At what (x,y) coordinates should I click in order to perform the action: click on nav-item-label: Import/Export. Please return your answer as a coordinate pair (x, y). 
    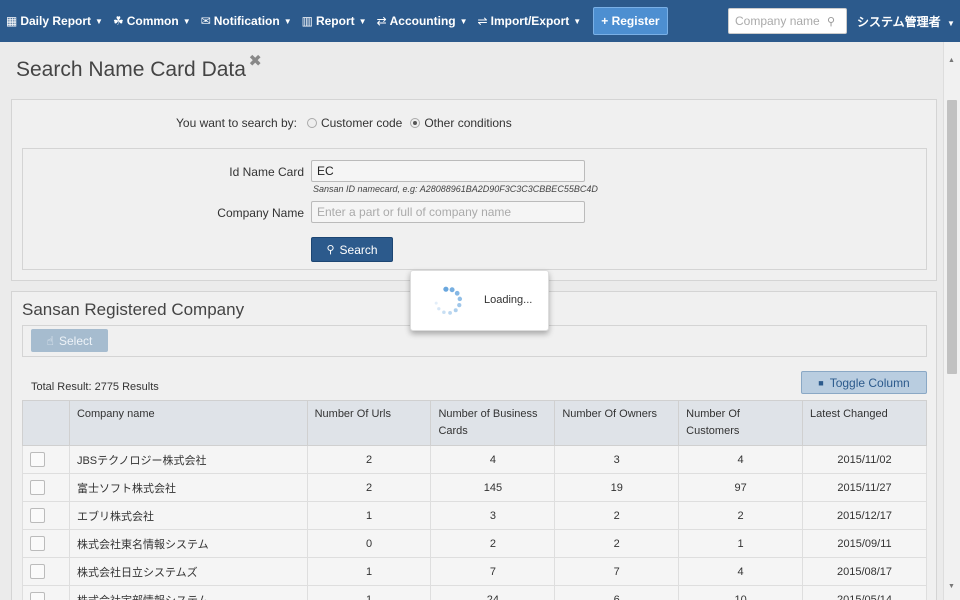
    Looking at the image, I should click on (530, 21).